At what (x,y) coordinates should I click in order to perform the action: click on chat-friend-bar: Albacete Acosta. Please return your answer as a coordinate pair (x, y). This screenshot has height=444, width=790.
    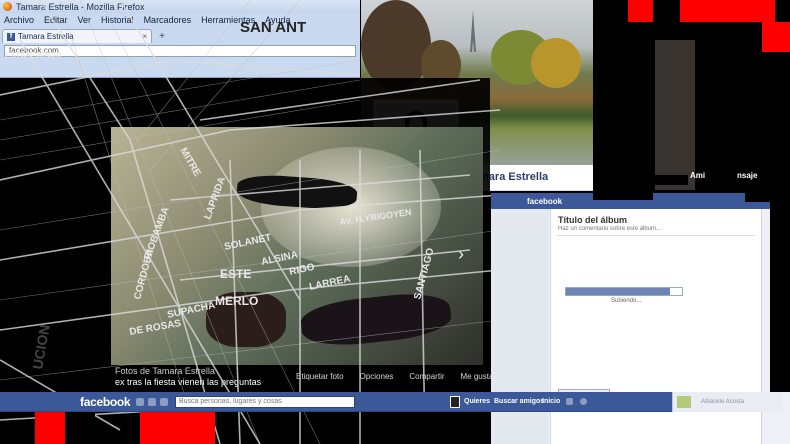
    Looking at the image, I should click on (727, 402).